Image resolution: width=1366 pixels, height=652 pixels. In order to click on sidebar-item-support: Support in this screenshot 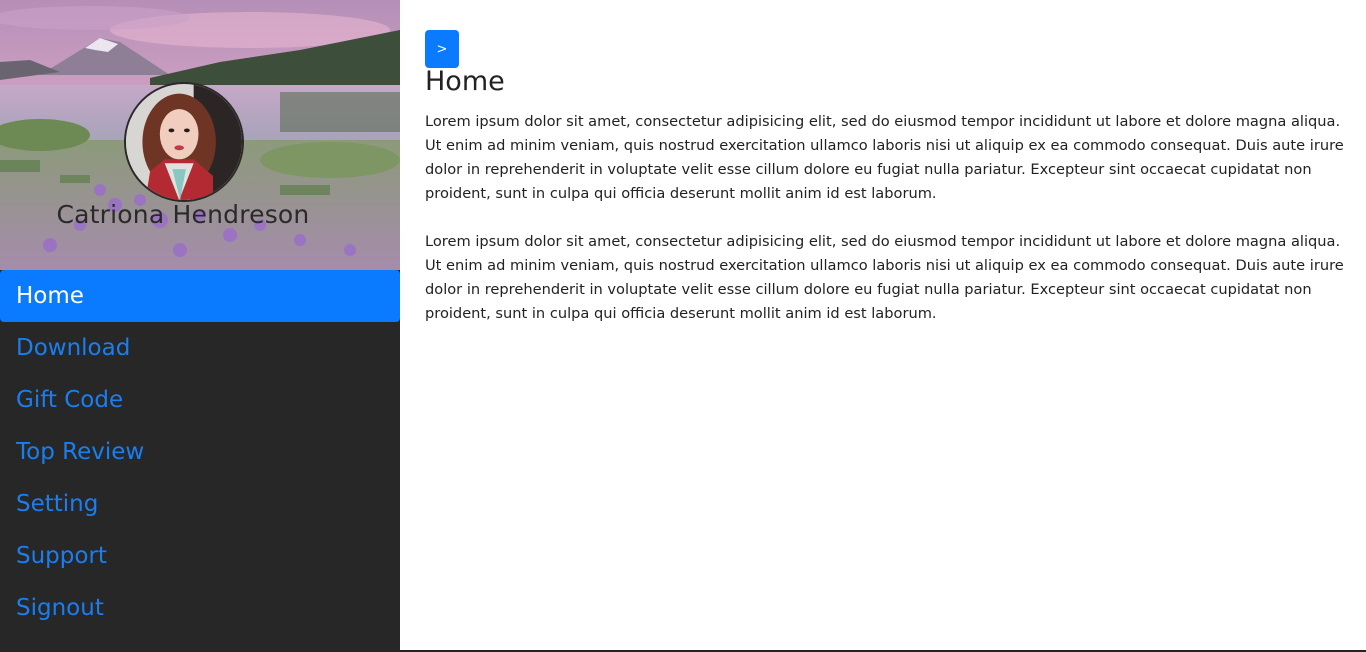, I will do `click(200, 556)`.